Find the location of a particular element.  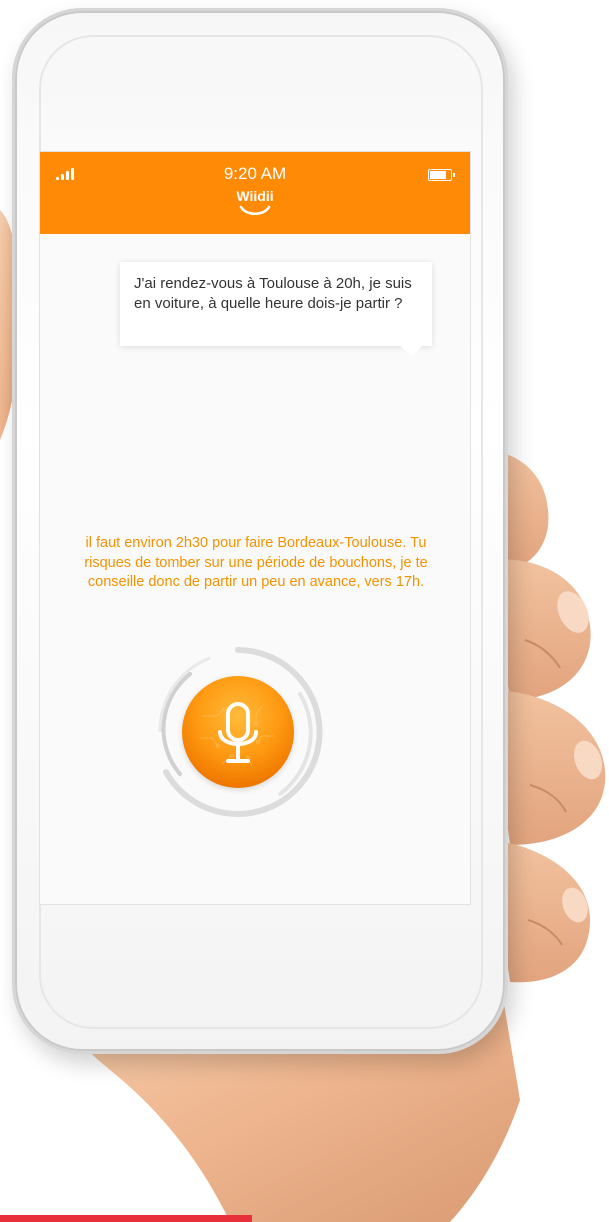

status-bar: 9:20 AM Wiidii is located at coordinates (255, 193).